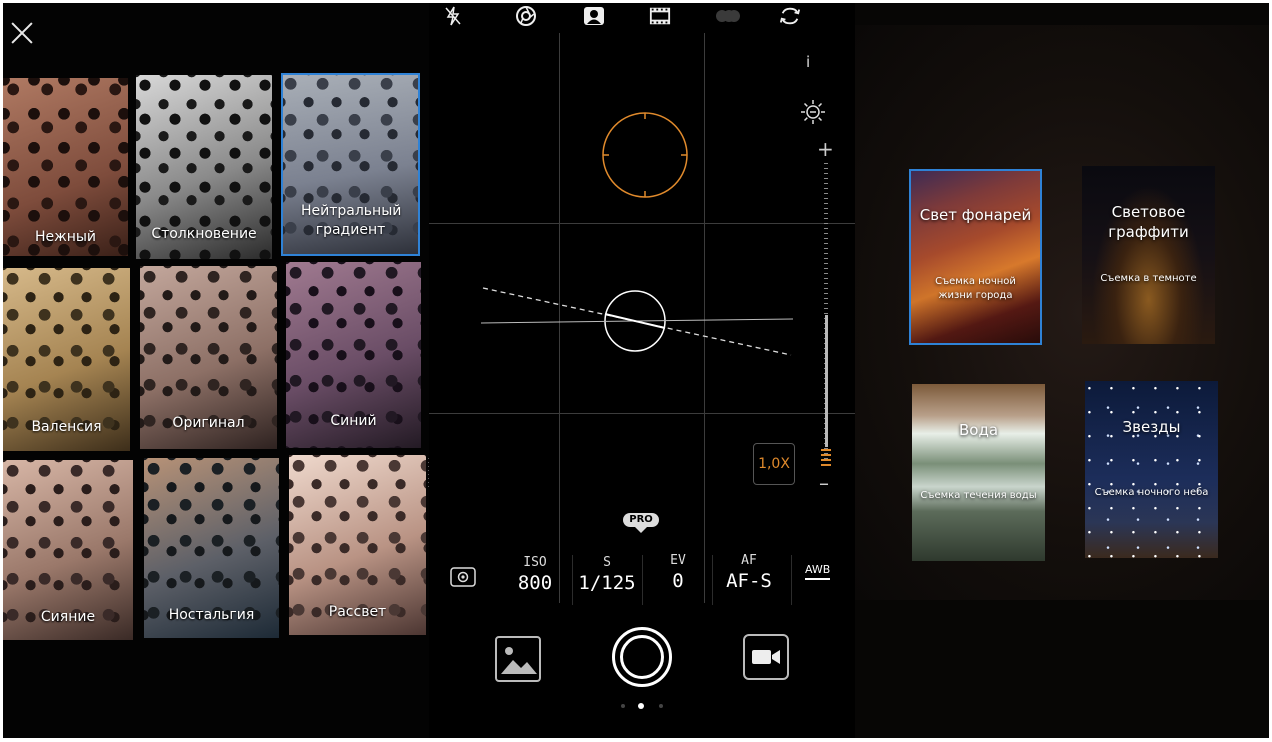 The height and width of the screenshot is (742, 1272). I want to click on page-dot-active, so click(641, 706).